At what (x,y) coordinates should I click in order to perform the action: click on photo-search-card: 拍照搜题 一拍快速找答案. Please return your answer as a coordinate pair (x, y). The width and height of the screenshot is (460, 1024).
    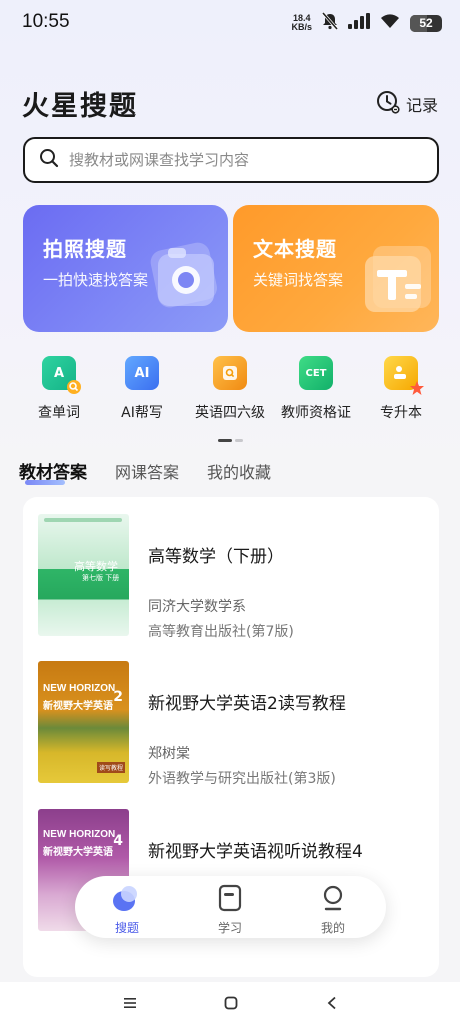
    Looking at the image, I should click on (125, 268).